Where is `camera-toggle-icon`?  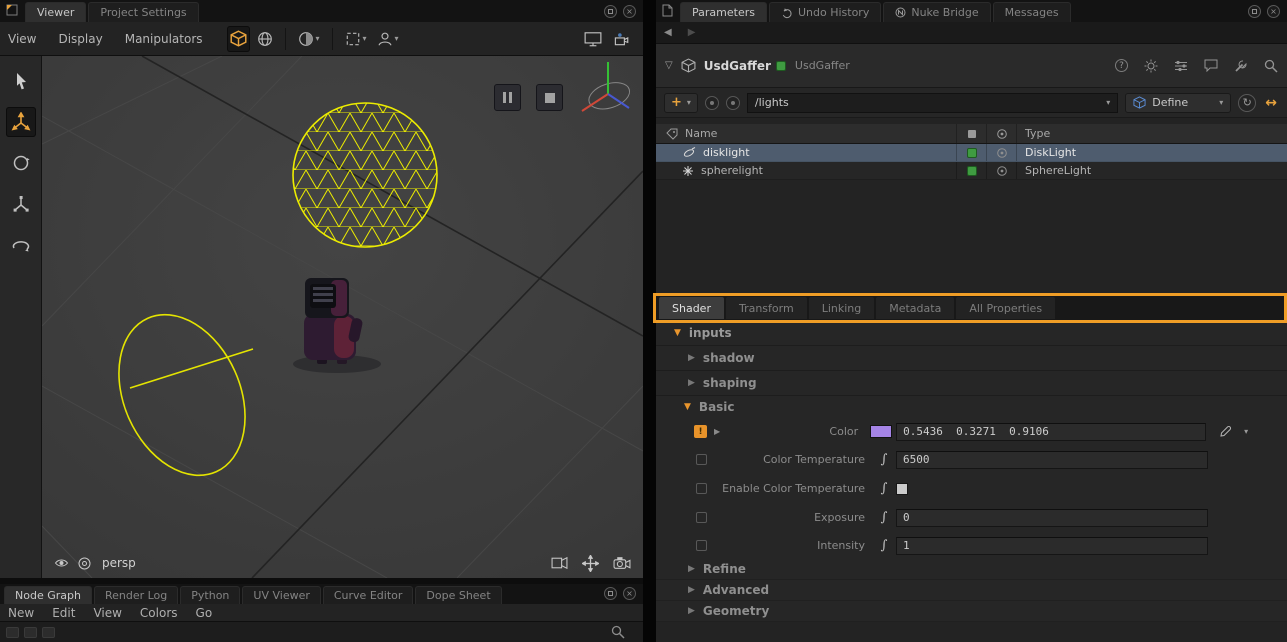
camera-toggle-icon is located at coordinates (84, 563).